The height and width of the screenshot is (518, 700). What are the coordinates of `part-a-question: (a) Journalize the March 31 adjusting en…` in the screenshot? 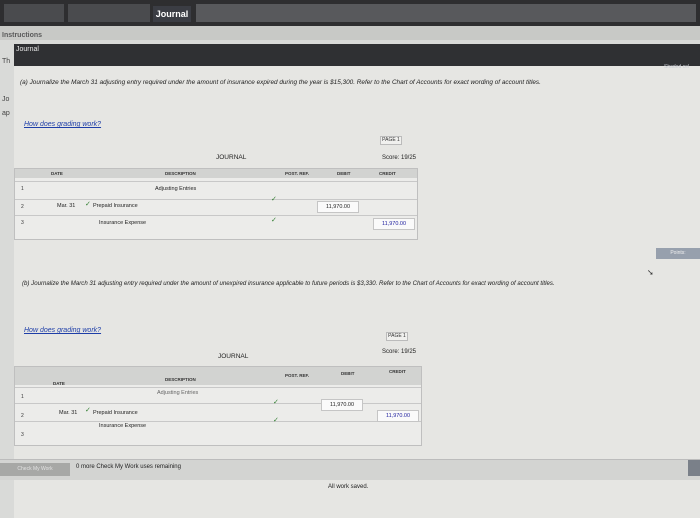 It's located at (280, 82).